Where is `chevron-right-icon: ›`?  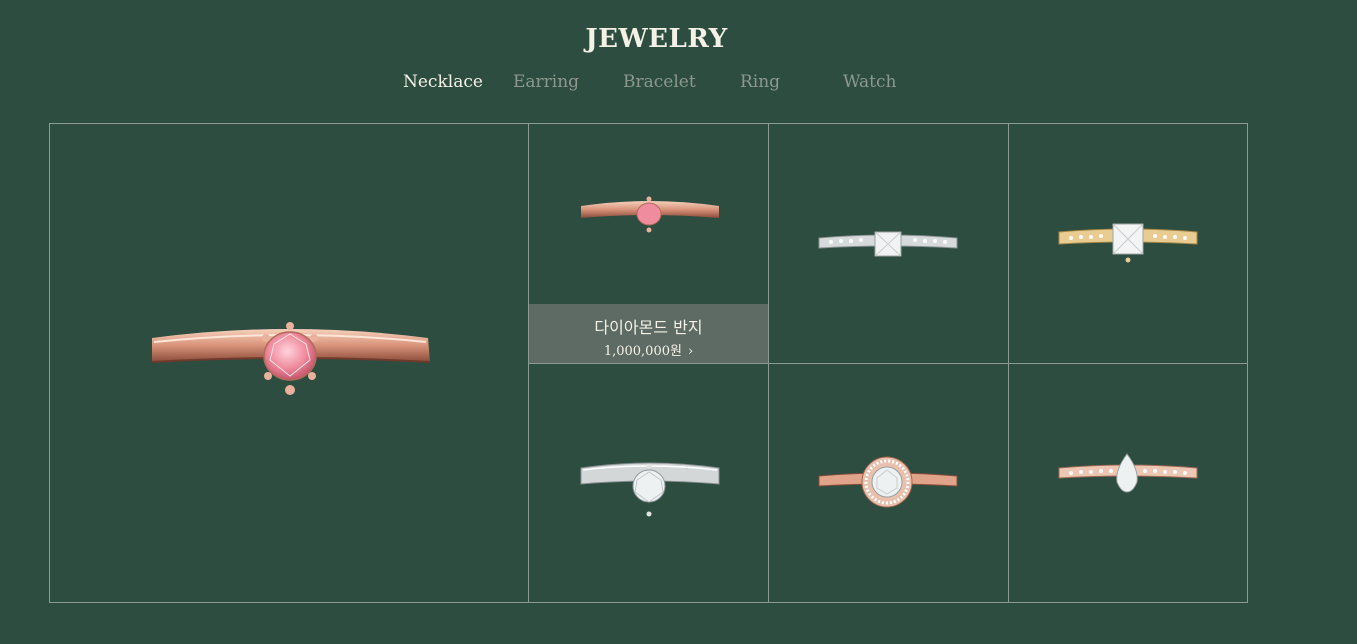
chevron-right-icon: › is located at coordinates (690, 351).